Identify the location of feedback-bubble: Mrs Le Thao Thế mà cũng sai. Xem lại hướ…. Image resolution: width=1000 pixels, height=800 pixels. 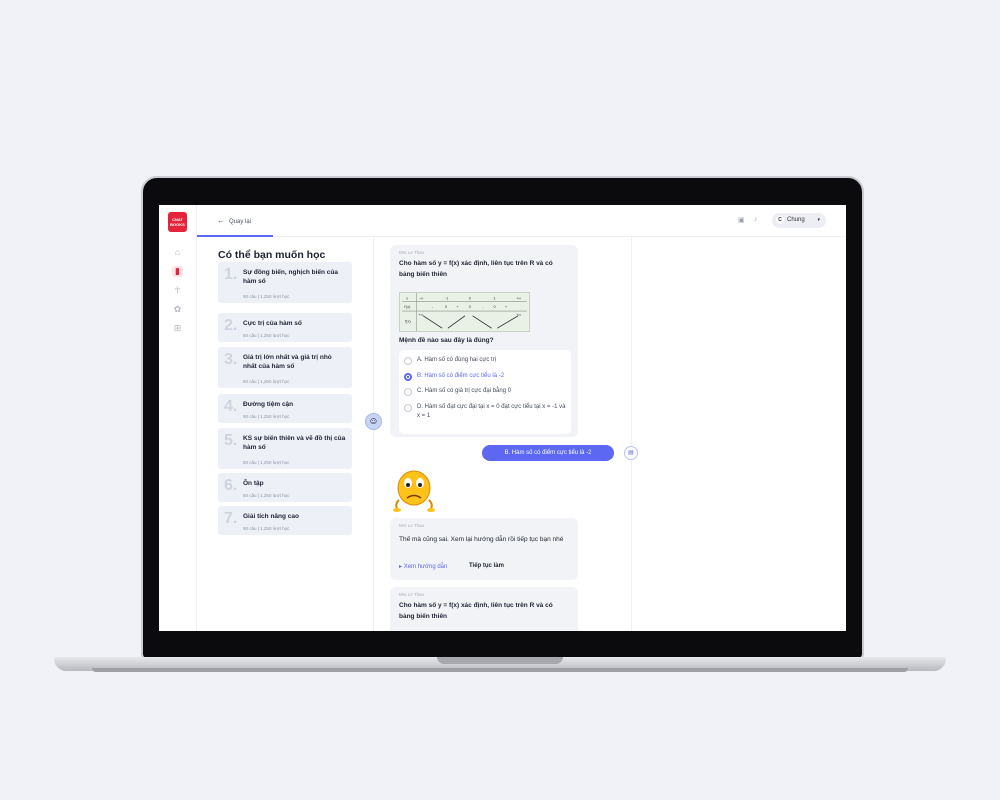
(484, 549).